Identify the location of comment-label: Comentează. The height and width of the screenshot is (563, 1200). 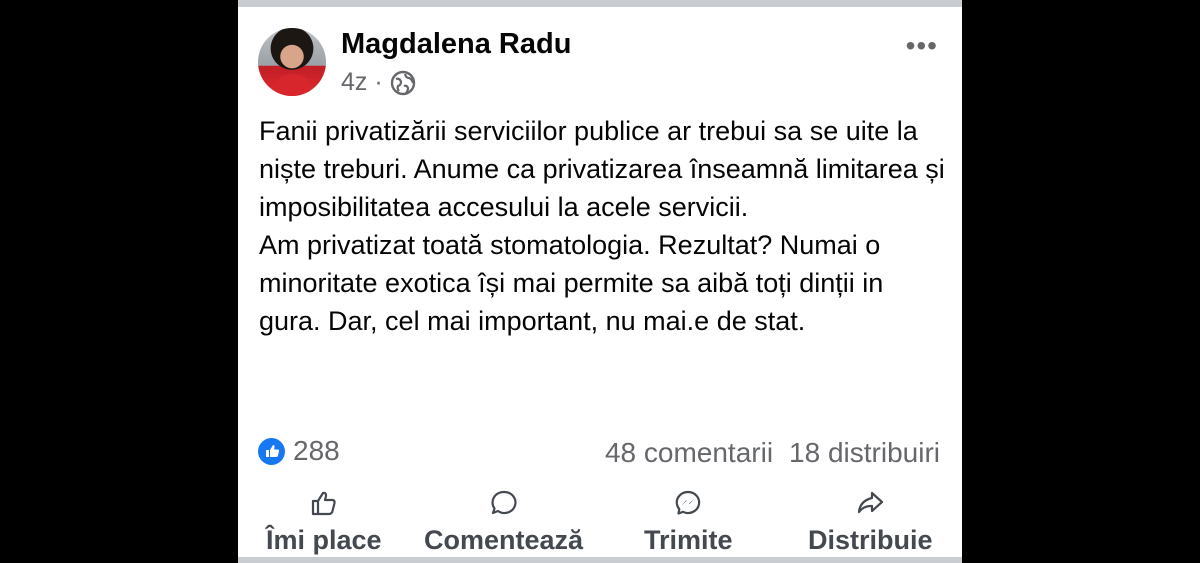
(504, 540).